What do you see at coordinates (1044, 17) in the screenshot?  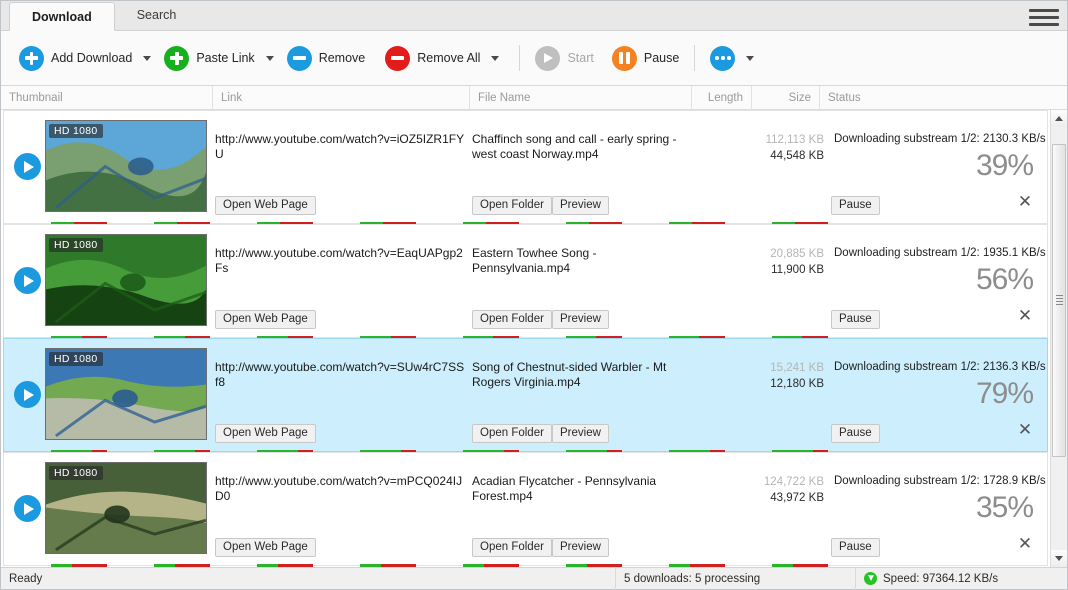 I see `hamburger-icon` at bounding box center [1044, 17].